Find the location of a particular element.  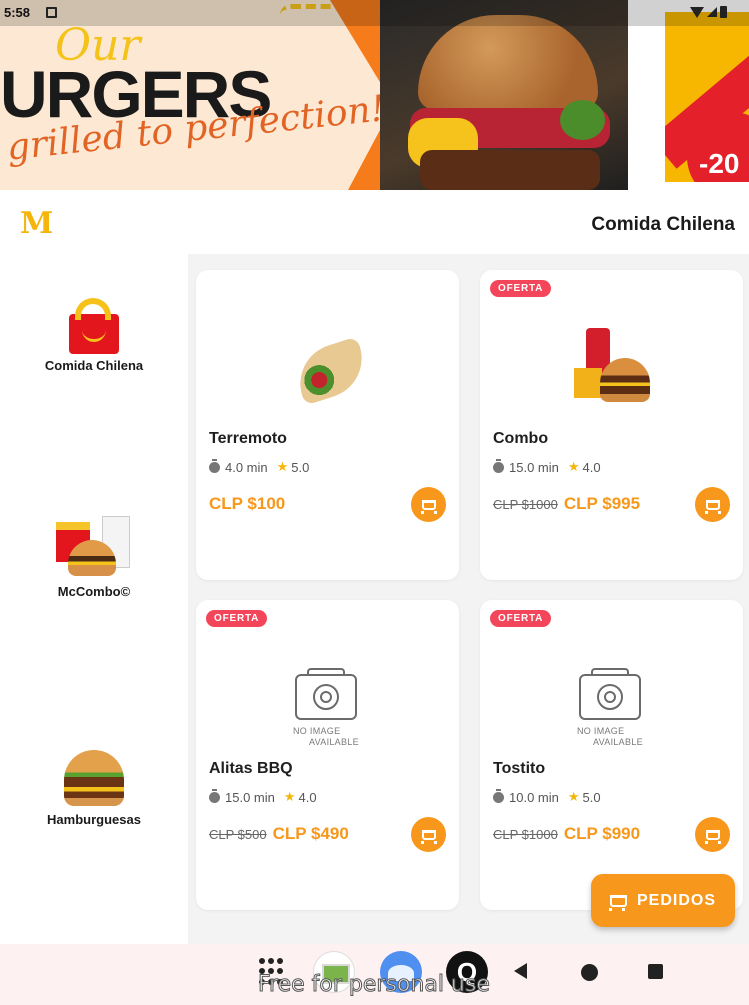

wrap-food-image is located at coordinates (330, 371).